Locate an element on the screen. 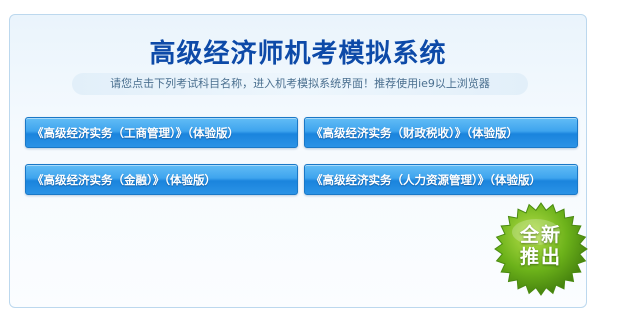 The width and height of the screenshot is (622, 324). exam-button-business-management: 《高级经济实务（工商管理）》（体验版） is located at coordinates (161, 132).